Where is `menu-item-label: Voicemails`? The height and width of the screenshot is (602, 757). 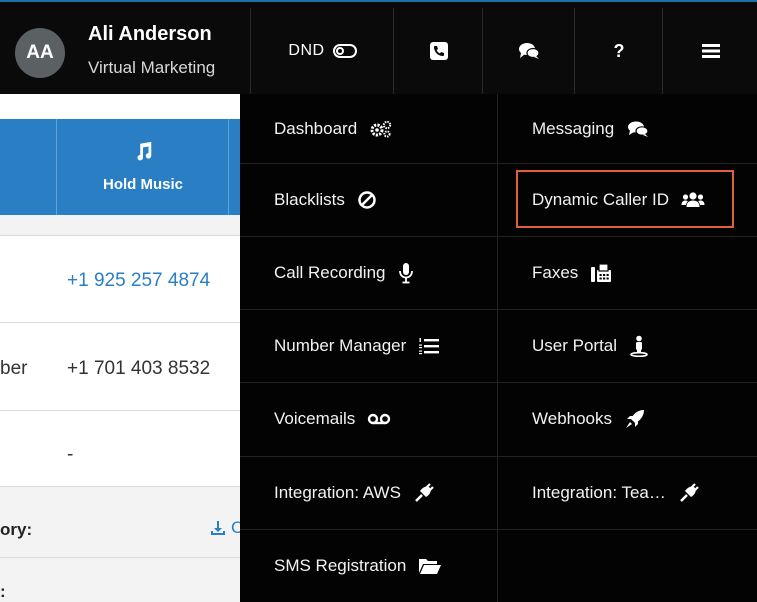
menu-item-label: Voicemails is located at coordinates (315, 418).